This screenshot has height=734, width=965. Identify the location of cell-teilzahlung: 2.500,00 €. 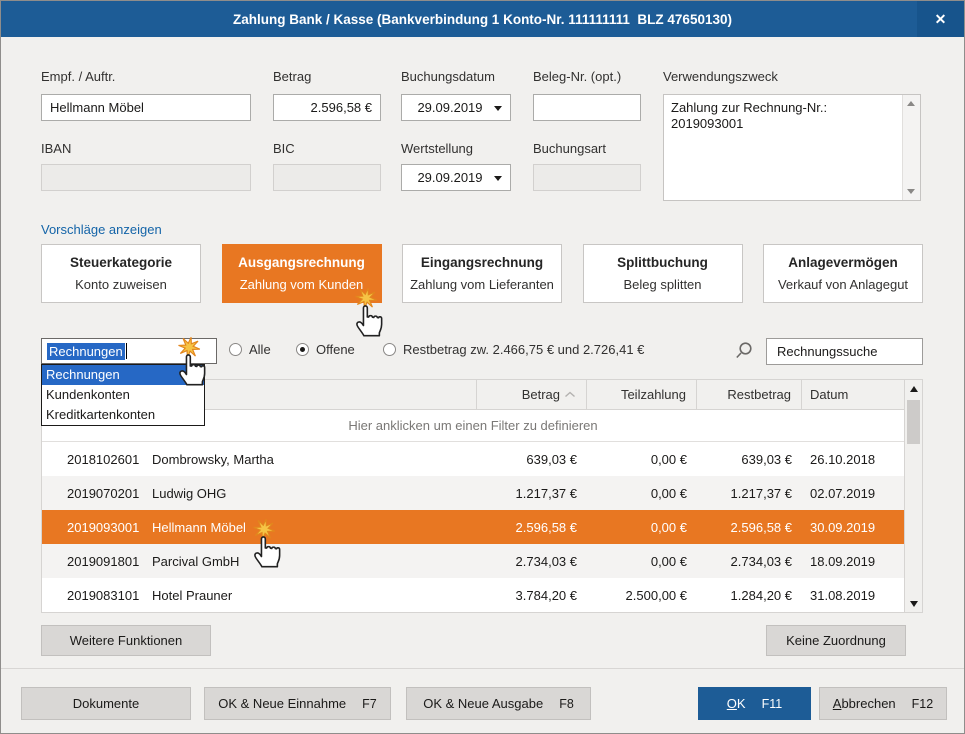
(656, 595).